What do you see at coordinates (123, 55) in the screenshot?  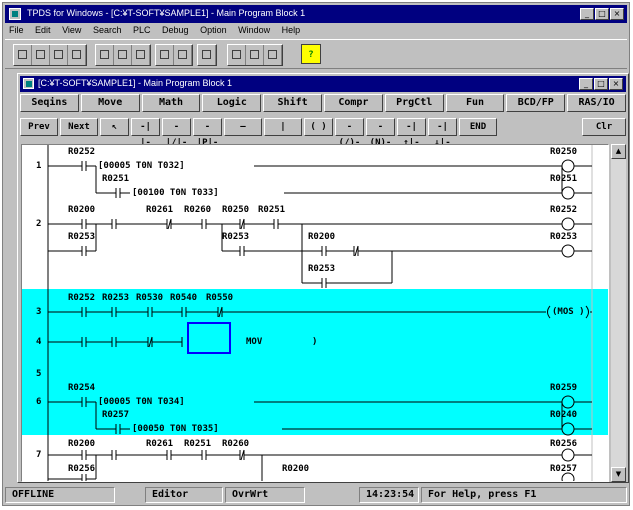 I see `copy-icon` at bounding box center [123, 55].